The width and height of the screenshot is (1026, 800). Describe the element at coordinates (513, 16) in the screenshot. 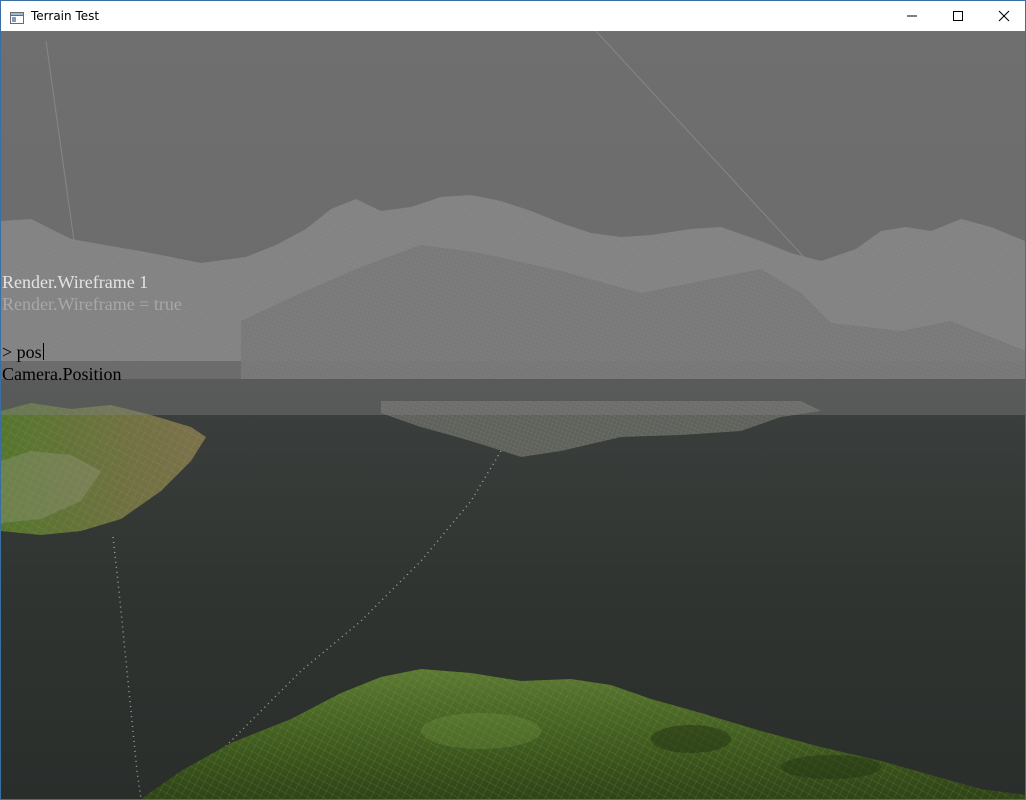

I see `title-bar: Terrain Test` at that location.